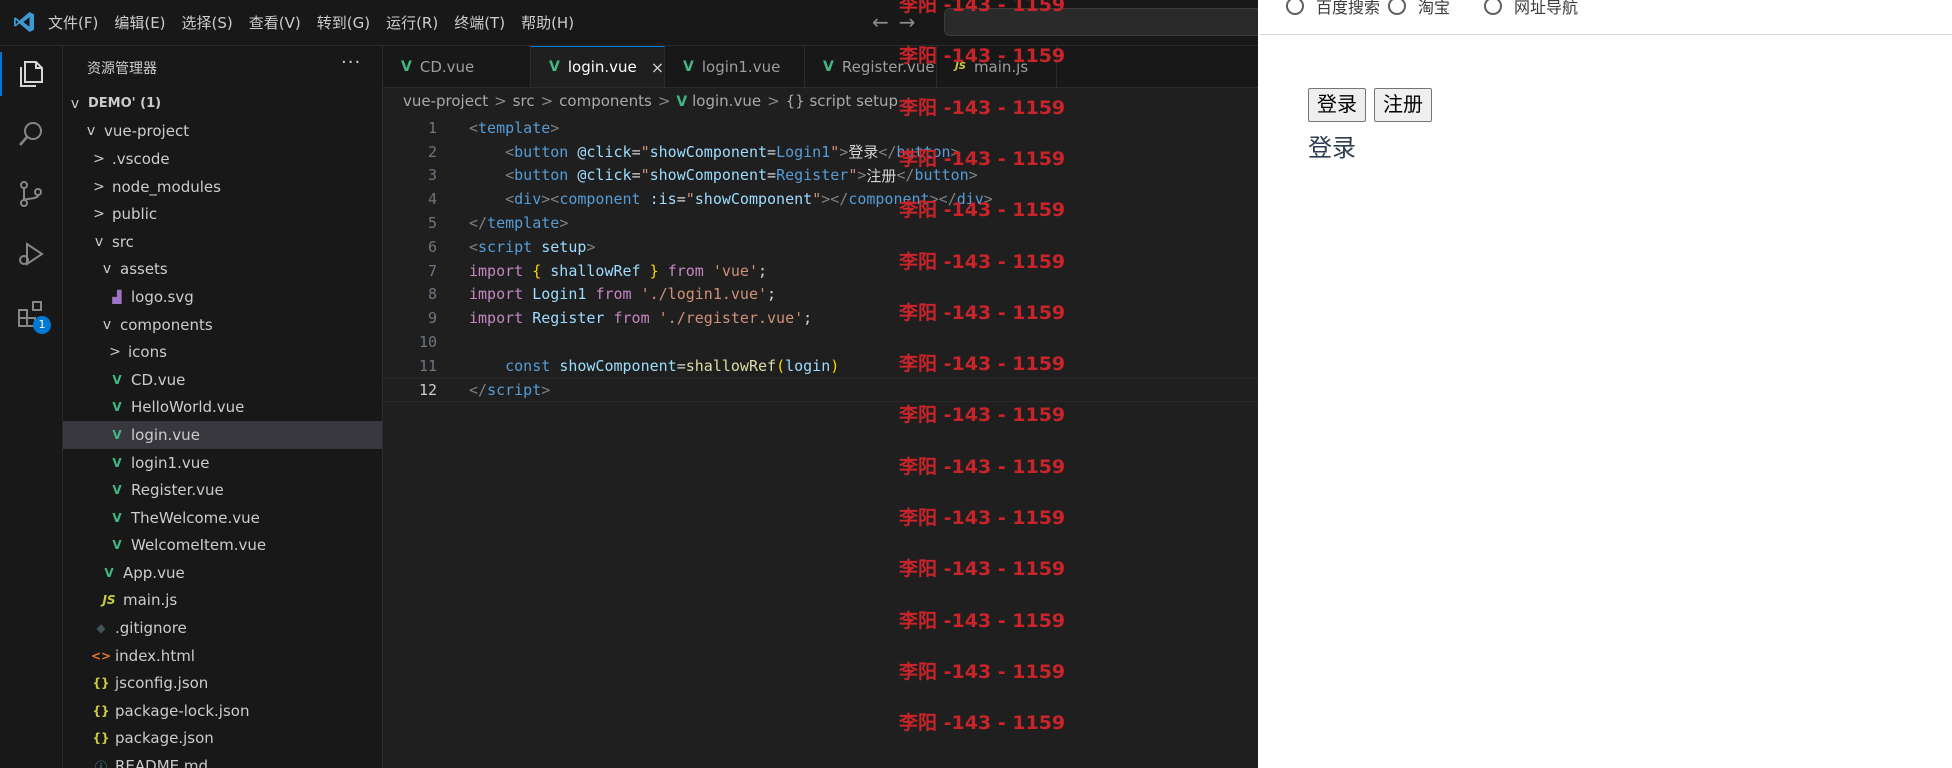  What do you see at coordinates (524, 101) in the screenshot?
I see `breadcrumb-item: src` at bounding box center [524, 101].